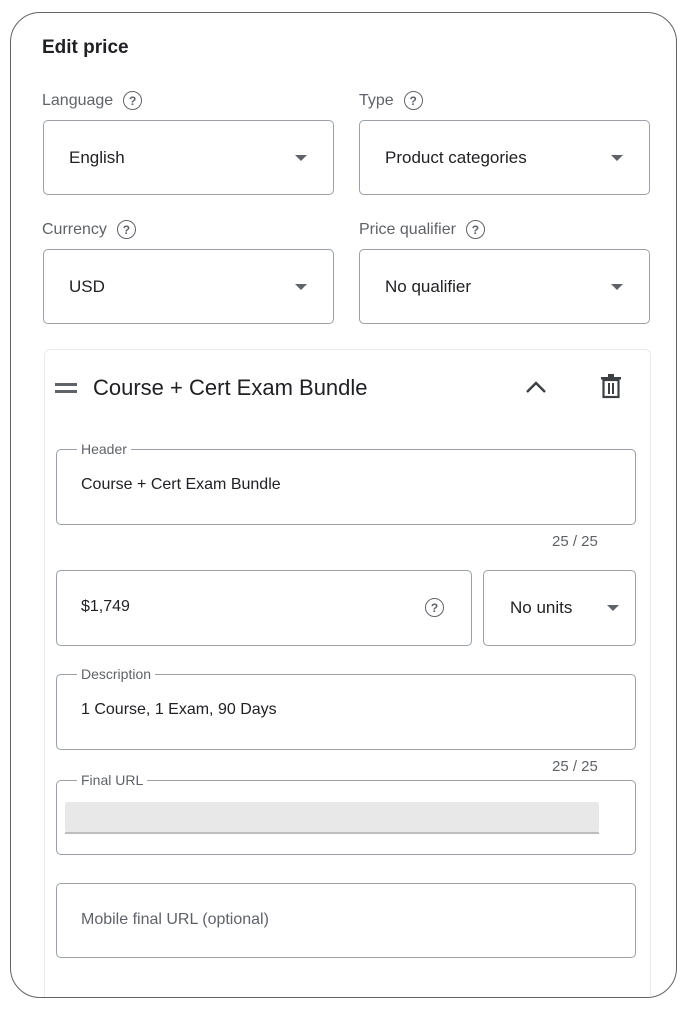 The width and height of the screenshot is (688, 1018). I want to click on dialog-title: Edit price, so click(85, 47).